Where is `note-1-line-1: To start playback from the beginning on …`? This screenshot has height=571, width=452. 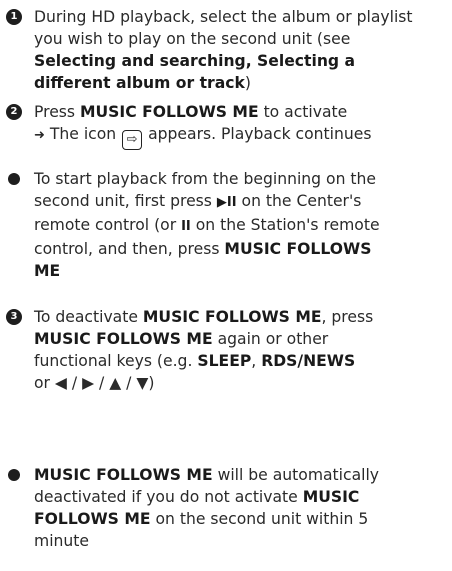
note-1-line-1: To start playback from the beginning on … is located at coordinates (205, 179).